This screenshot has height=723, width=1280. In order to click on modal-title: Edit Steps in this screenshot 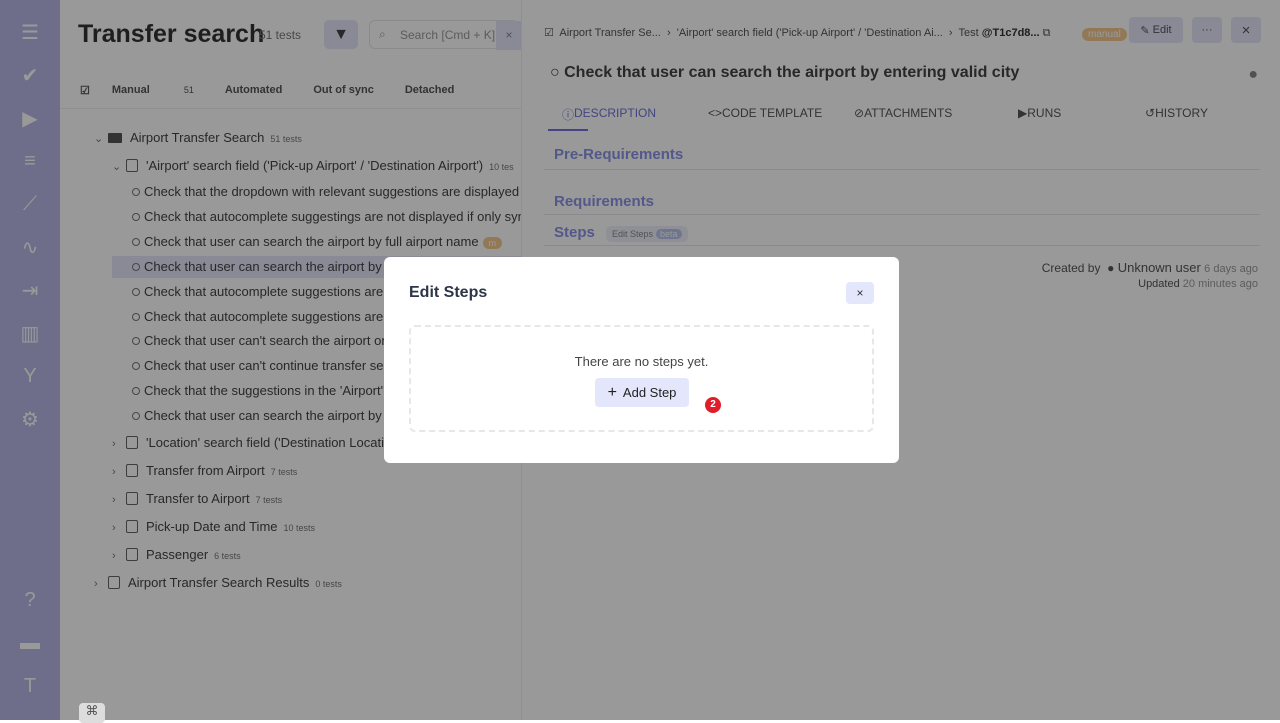, I will do `click(448, 292)`.